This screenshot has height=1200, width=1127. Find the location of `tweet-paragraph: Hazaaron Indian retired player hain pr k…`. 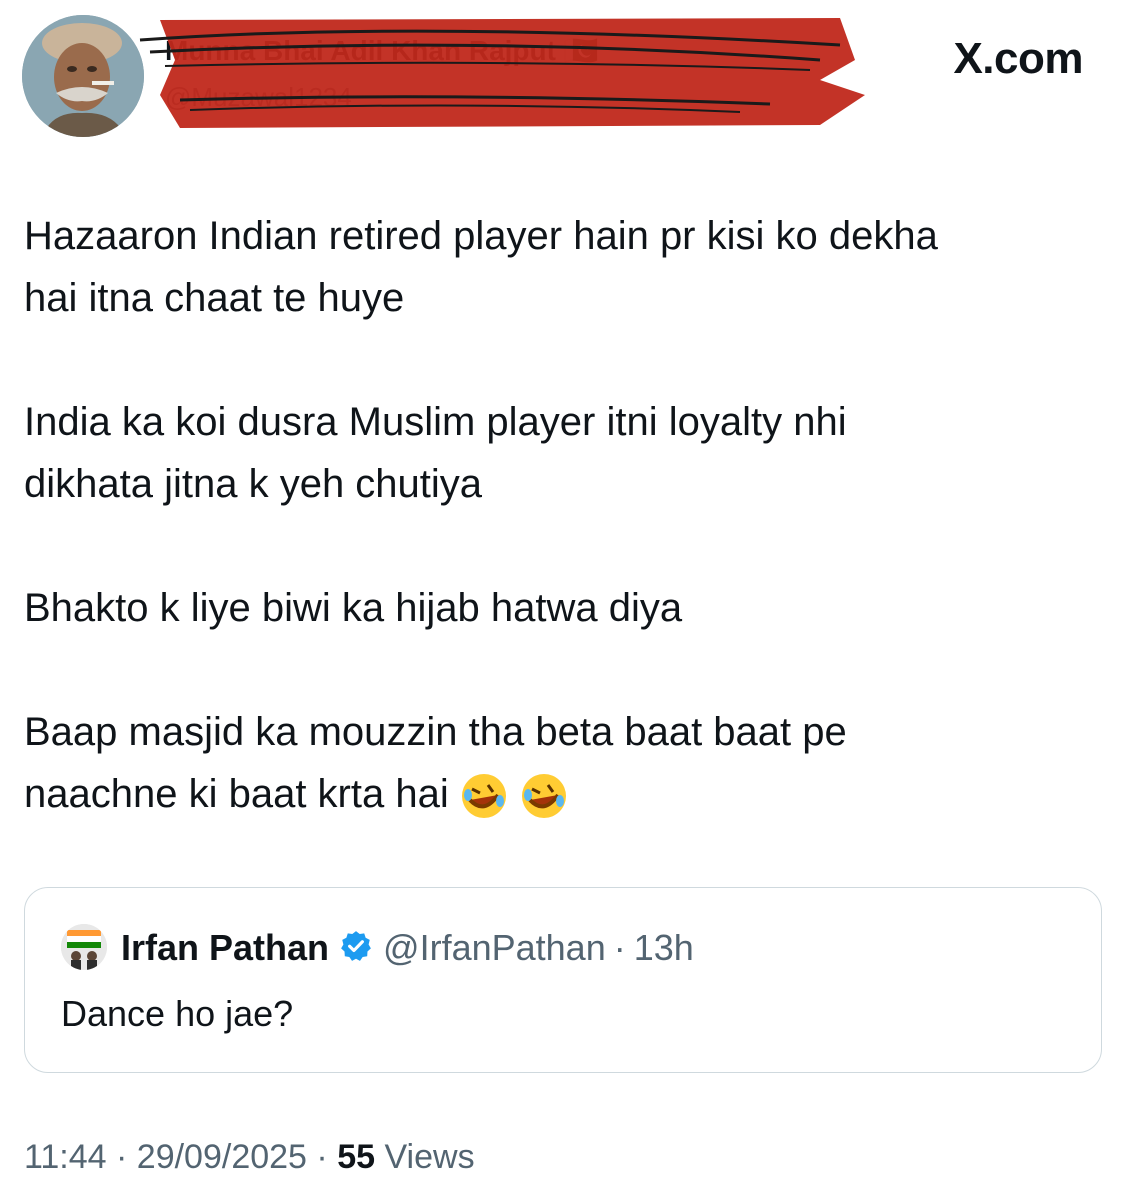

tweet-paragraph: Hazaaron Indian retired player hain pr k… is located at coordinates (481, 267).